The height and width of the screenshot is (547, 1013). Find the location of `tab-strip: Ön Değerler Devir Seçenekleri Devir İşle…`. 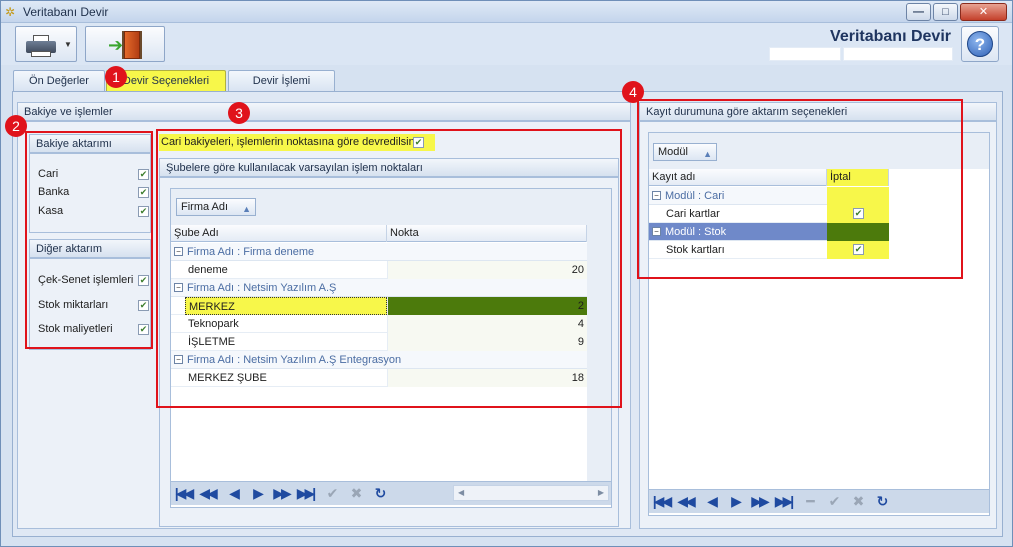

tab-strip: Ön Değerler Devir Seçenekleri Devir İşle… is located at coordinates (506, 78).